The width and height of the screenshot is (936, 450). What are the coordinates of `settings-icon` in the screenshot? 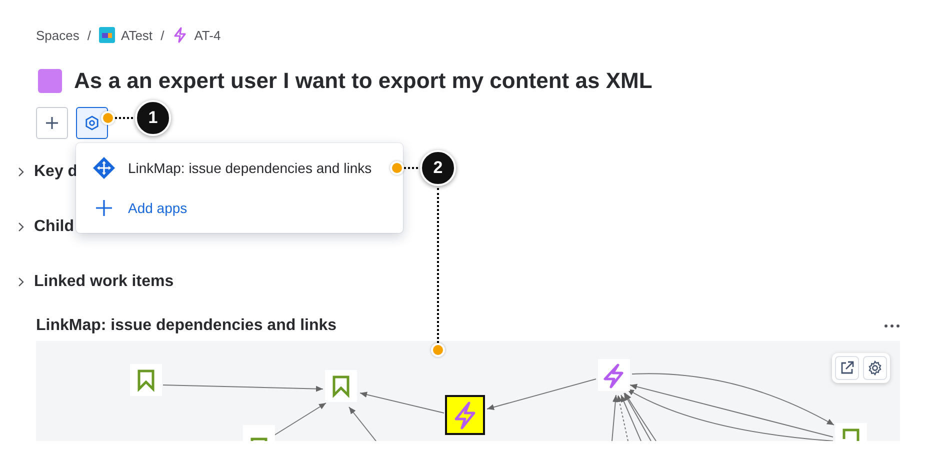 It's located at (875, 368).